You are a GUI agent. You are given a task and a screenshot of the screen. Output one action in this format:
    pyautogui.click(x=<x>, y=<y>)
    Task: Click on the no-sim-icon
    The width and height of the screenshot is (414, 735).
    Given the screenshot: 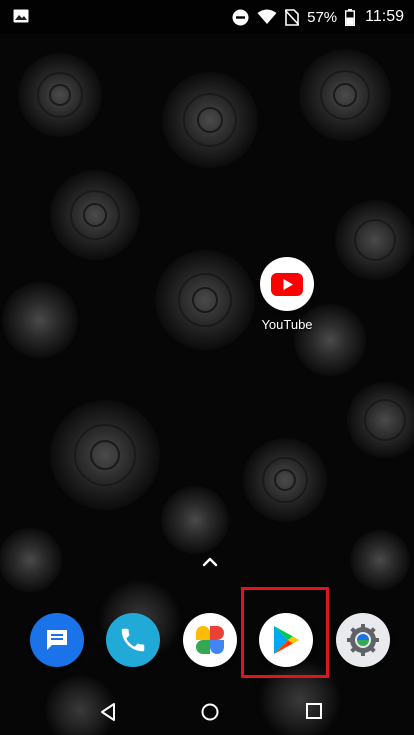 What is the action you would take?
    pyautogui.click(x=292, y=17)
    